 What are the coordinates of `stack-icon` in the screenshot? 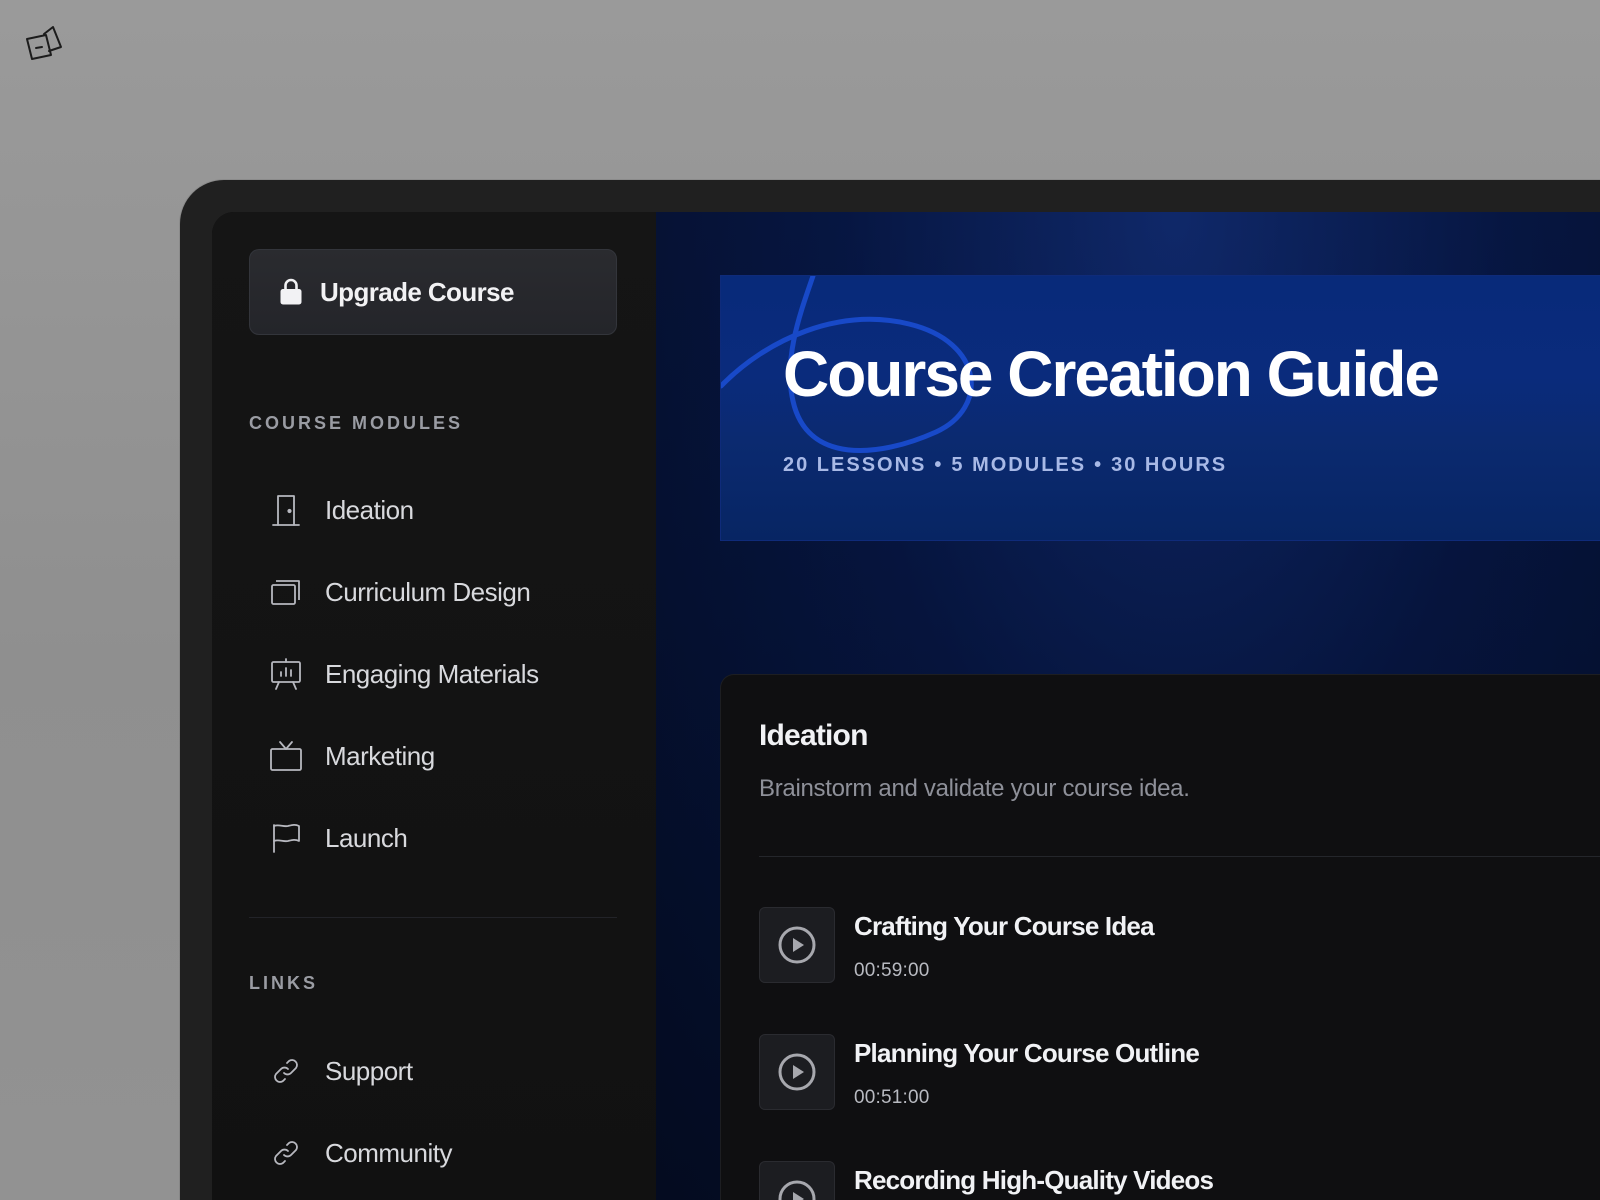 It's located at (286, 592).